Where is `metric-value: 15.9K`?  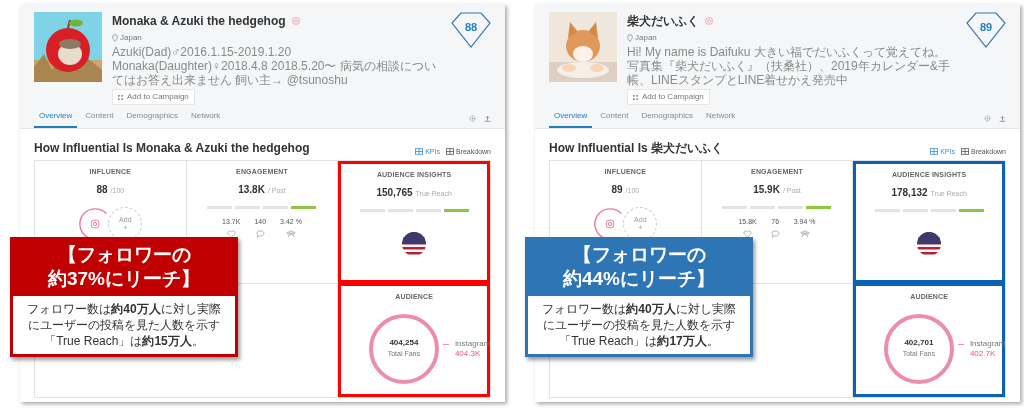 metric-value: 15.9K is located at coordinates (766, 189).